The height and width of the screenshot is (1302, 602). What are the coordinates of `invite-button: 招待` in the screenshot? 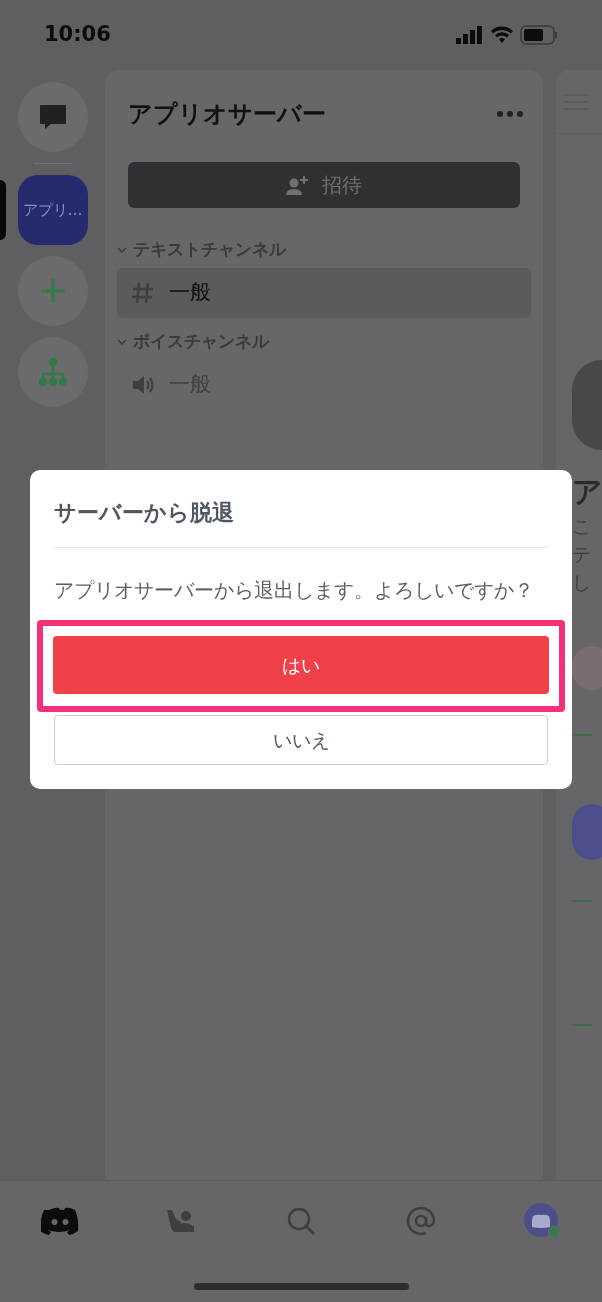 It's located at (324, 185).